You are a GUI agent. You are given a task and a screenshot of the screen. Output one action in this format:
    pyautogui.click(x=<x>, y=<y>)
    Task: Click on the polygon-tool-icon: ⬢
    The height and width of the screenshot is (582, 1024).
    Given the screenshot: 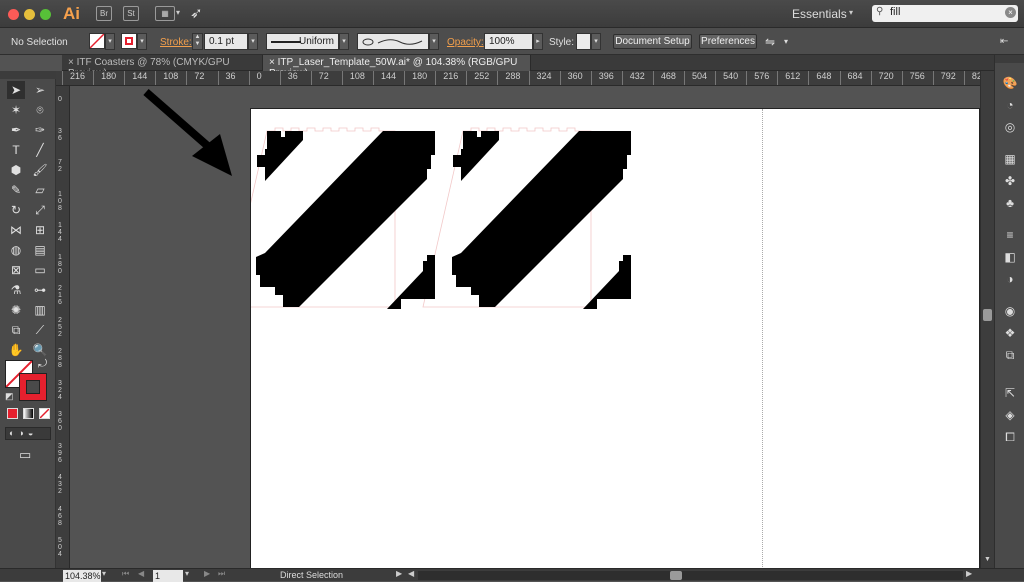 What is the action you would take?
    pyautogui.click(x=16, y=170)
    